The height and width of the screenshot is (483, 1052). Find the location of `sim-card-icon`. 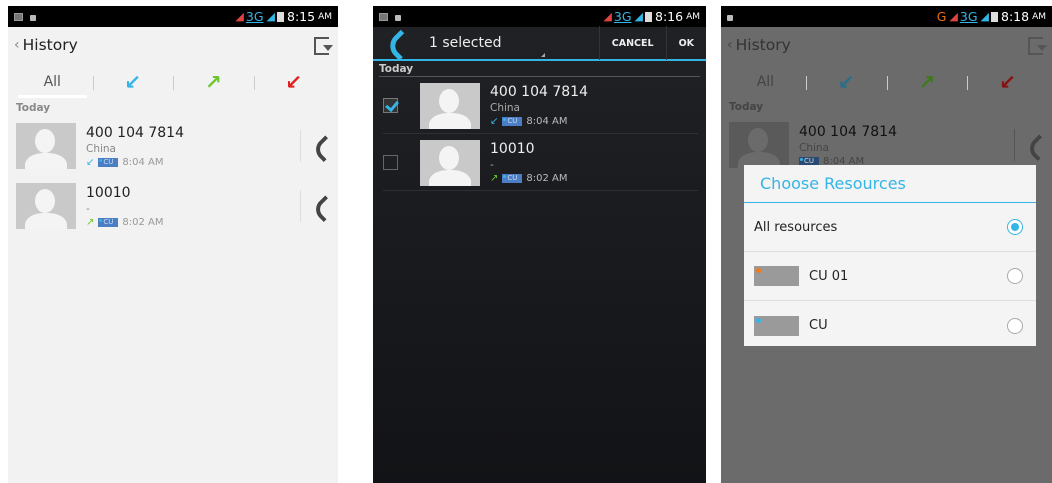

sim-card-icon is located at coordinates (776, 325).